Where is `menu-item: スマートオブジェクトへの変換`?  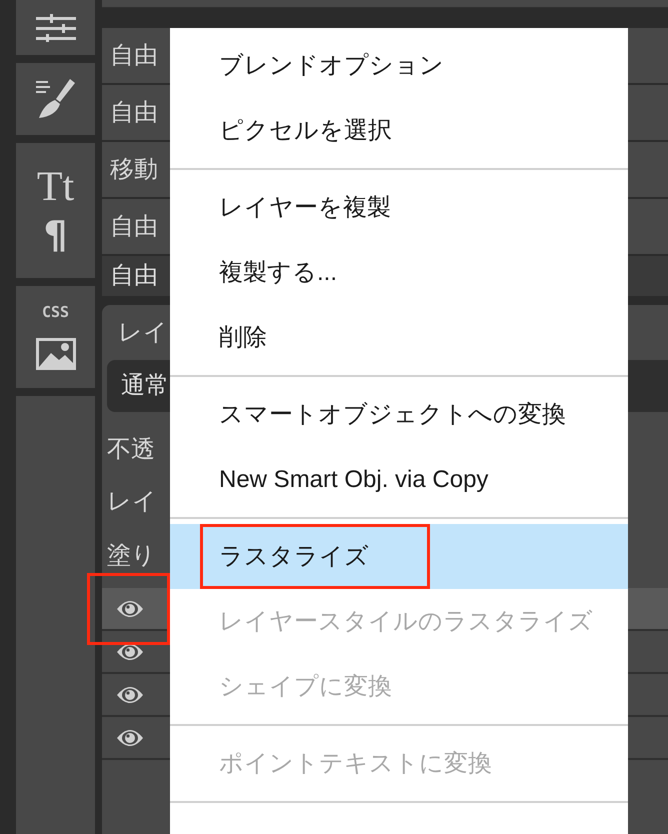
menu-item: スマートオブジェクトへの変換 is located at coordinates (399, 414).